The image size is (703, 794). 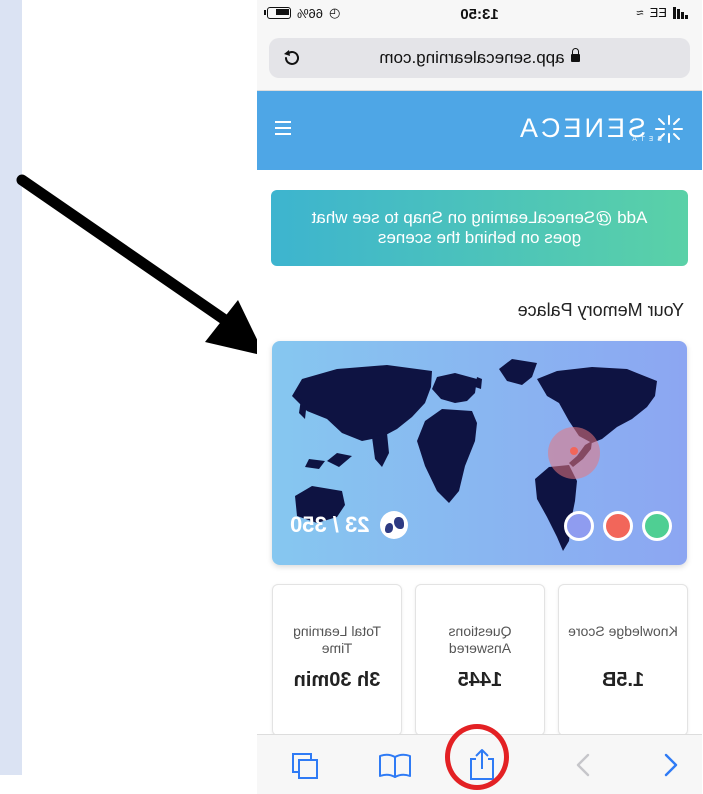 I want to click on brand-subtitle: BETA, so click(x=645, y=139).